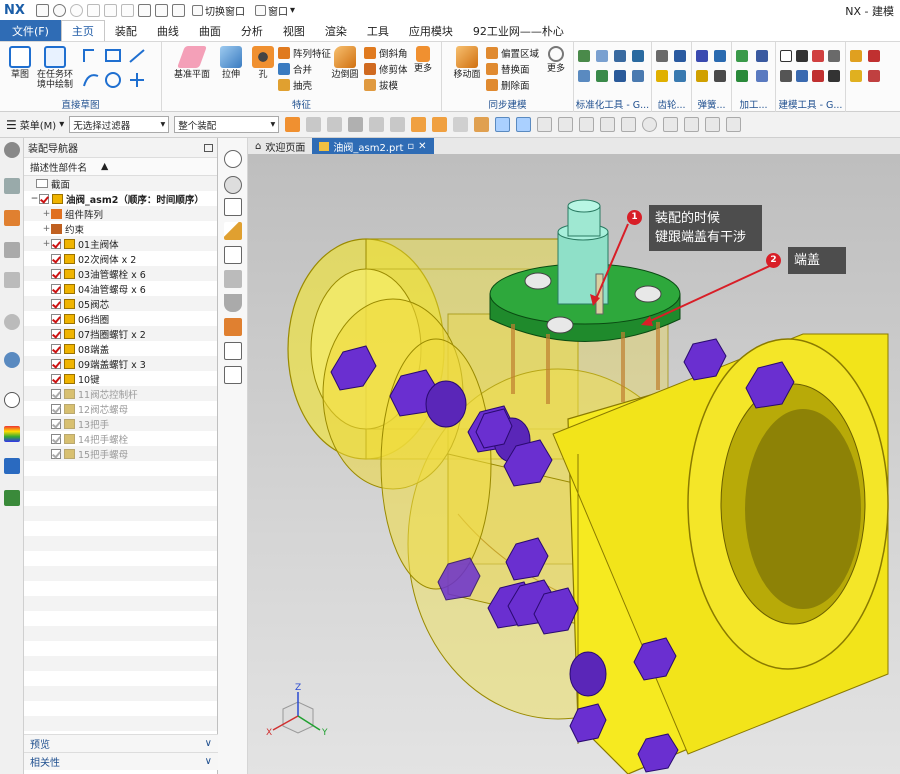 Image resolution: width=900 pixels, height=774 pixels. Describe the element at coordinates (12, 218) in the screenshot. I see `assembly-navigator-icon` at that location.